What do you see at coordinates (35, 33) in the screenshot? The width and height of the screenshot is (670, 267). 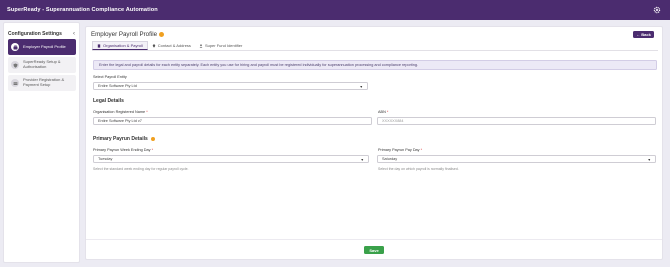 I see `sidebar-title: Configuration Settings` at bounding box center [35, 33].